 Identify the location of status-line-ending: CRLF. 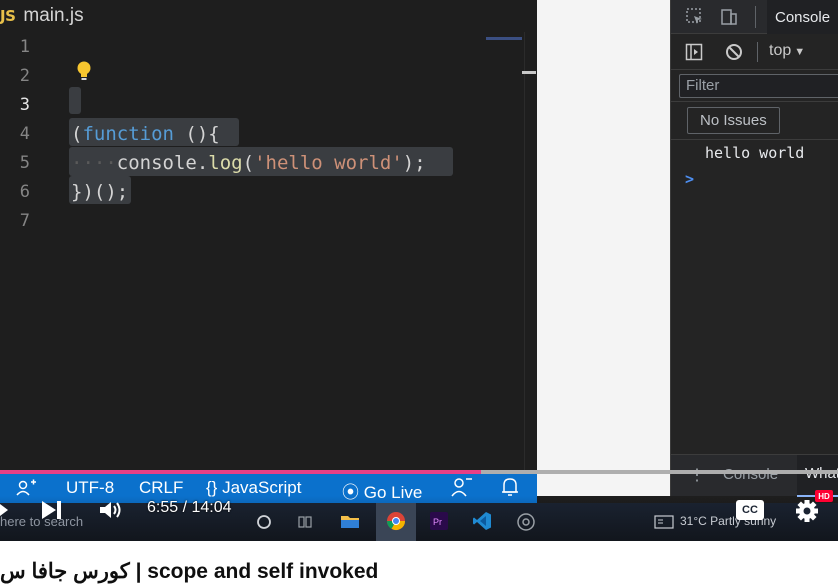
(161, 488).